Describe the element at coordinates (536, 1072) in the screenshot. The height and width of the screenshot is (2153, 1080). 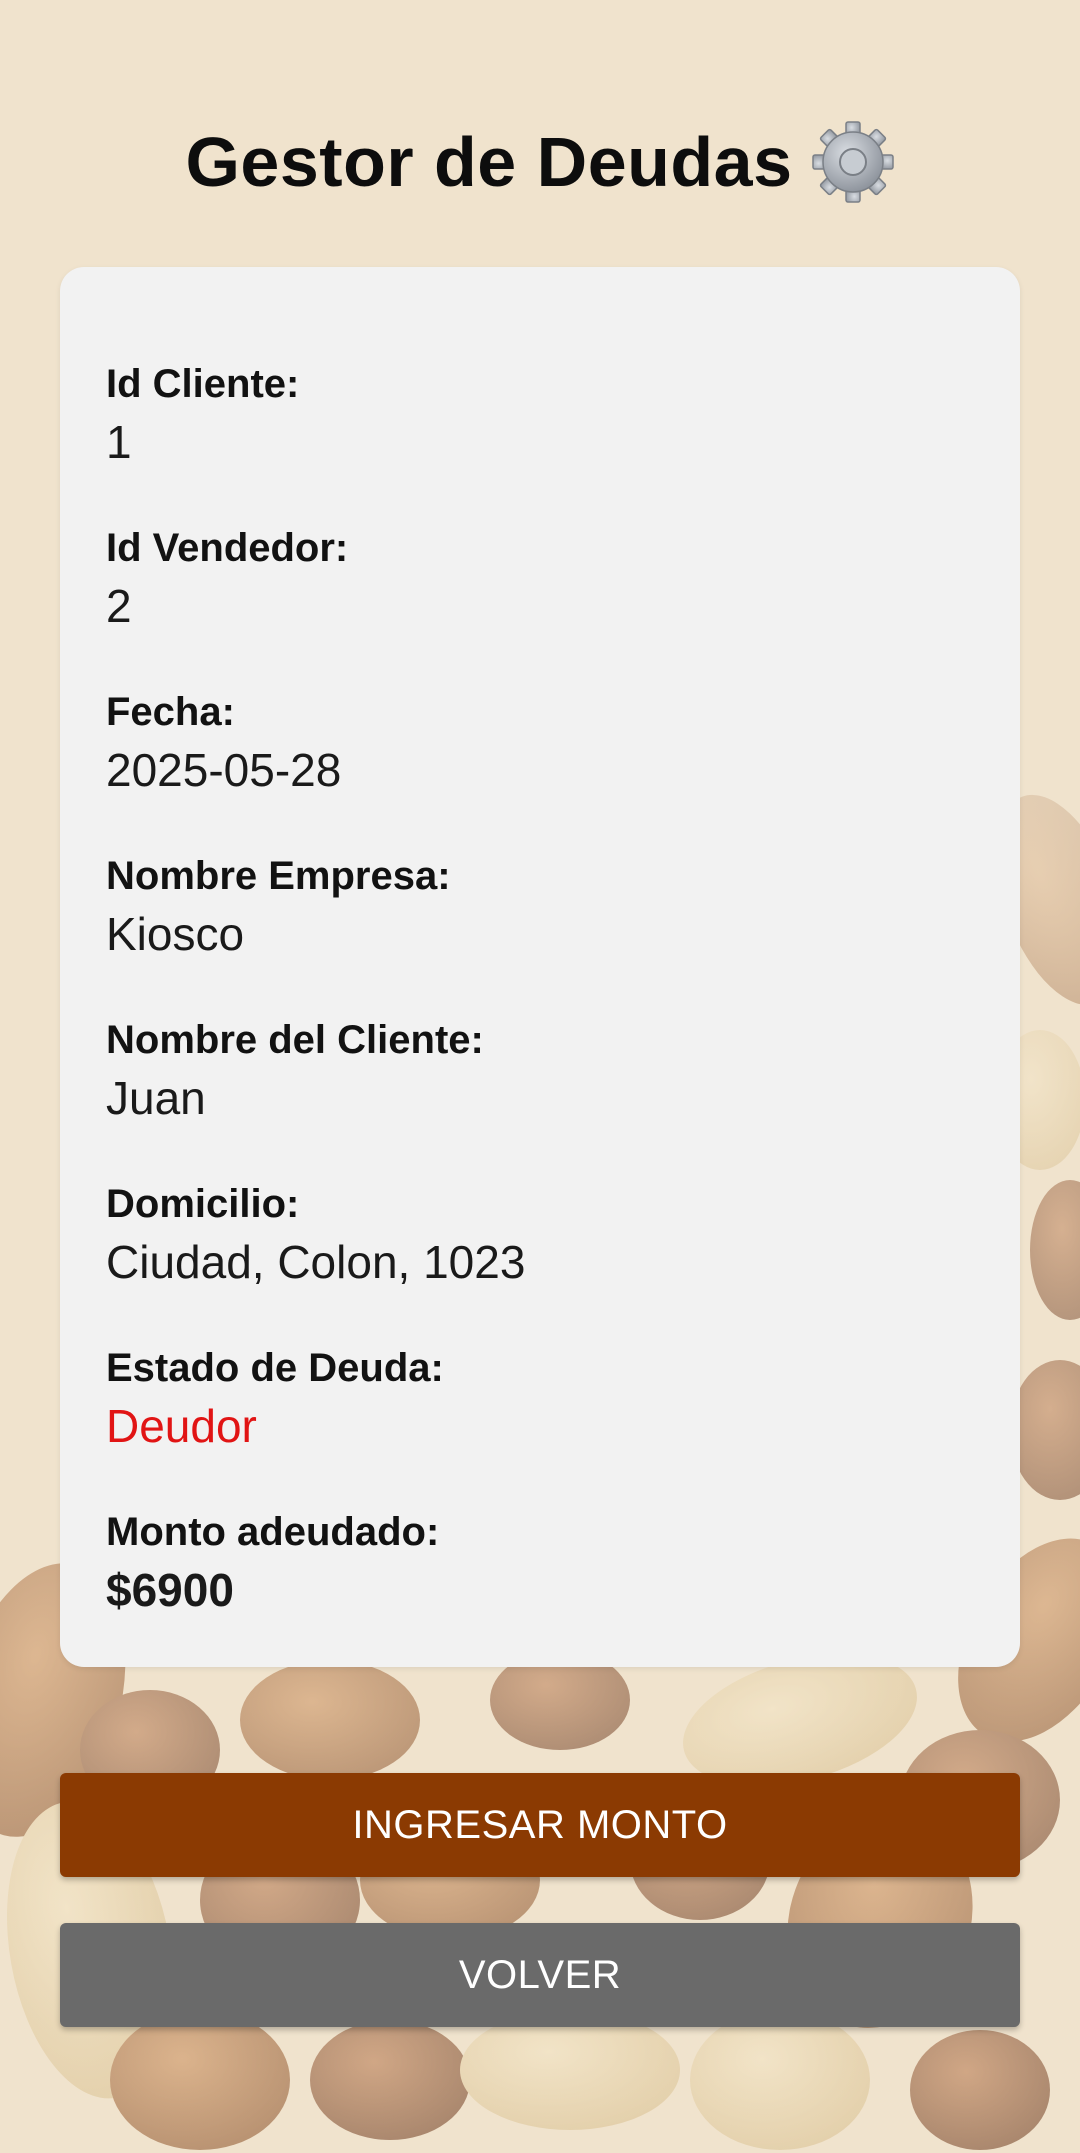
I see `field-nombre-cliente: Nombre del Cliente: Juan` at that location.